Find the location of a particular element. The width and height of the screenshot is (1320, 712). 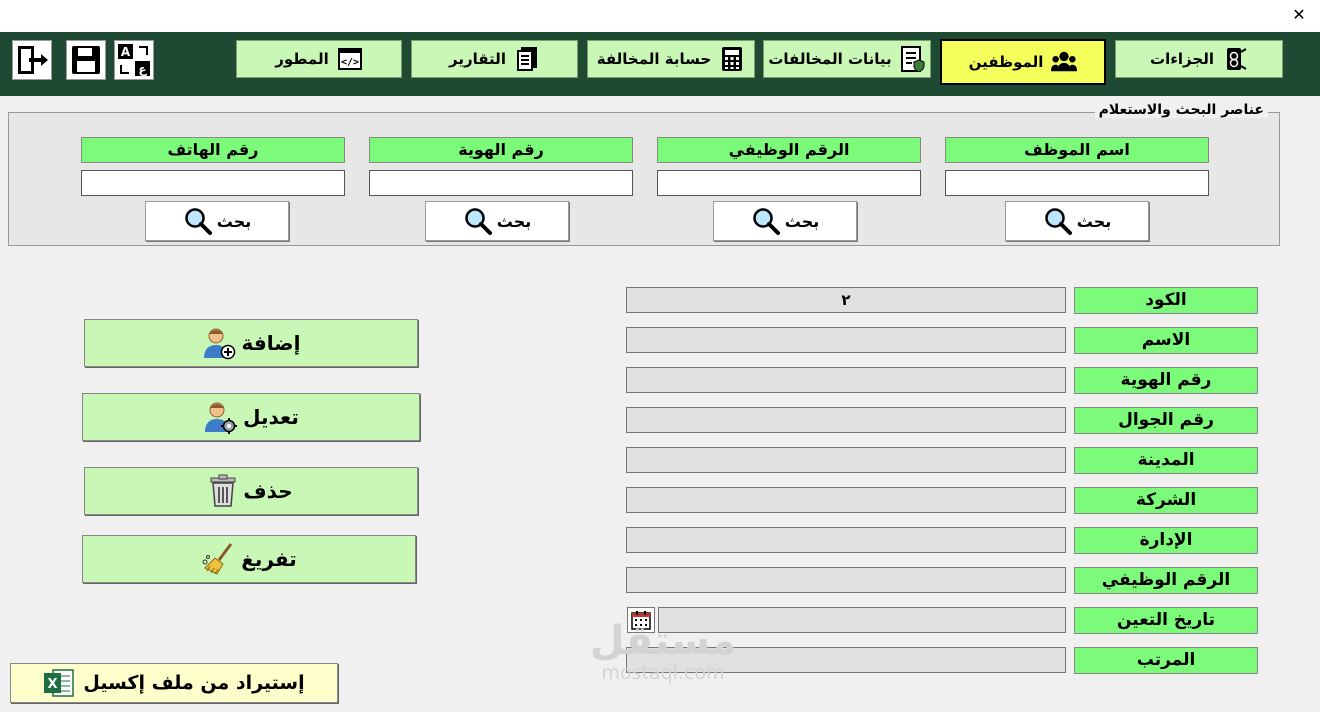

department-field is located at coordinates (846, 540).